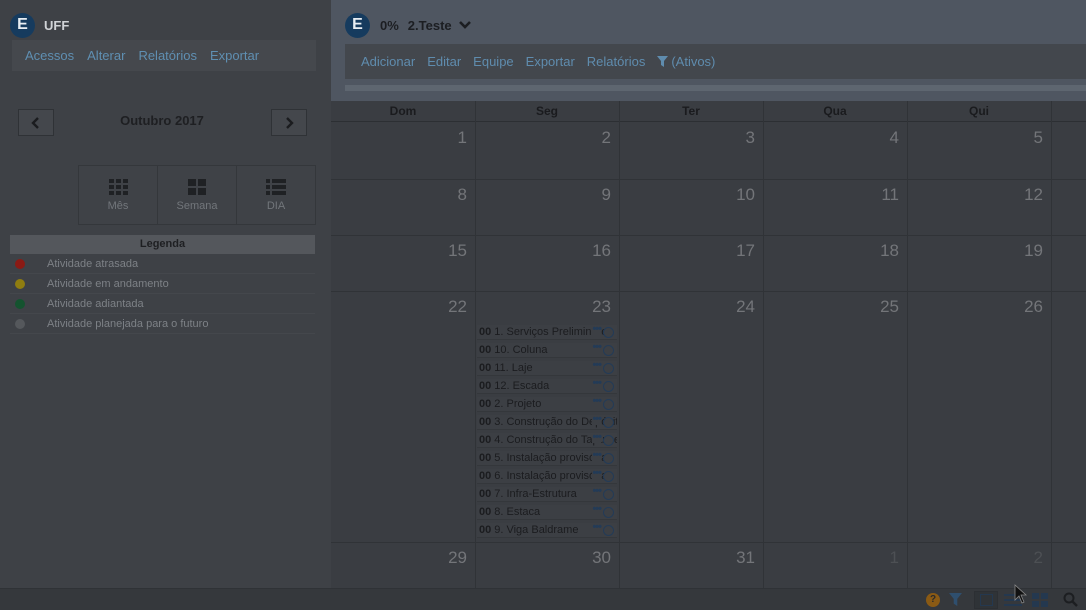 This screenshot has width=1086, height=610. Describe the element at coordinates (20, 323) in the screenshot. I see `status-dot-planned` at that location.